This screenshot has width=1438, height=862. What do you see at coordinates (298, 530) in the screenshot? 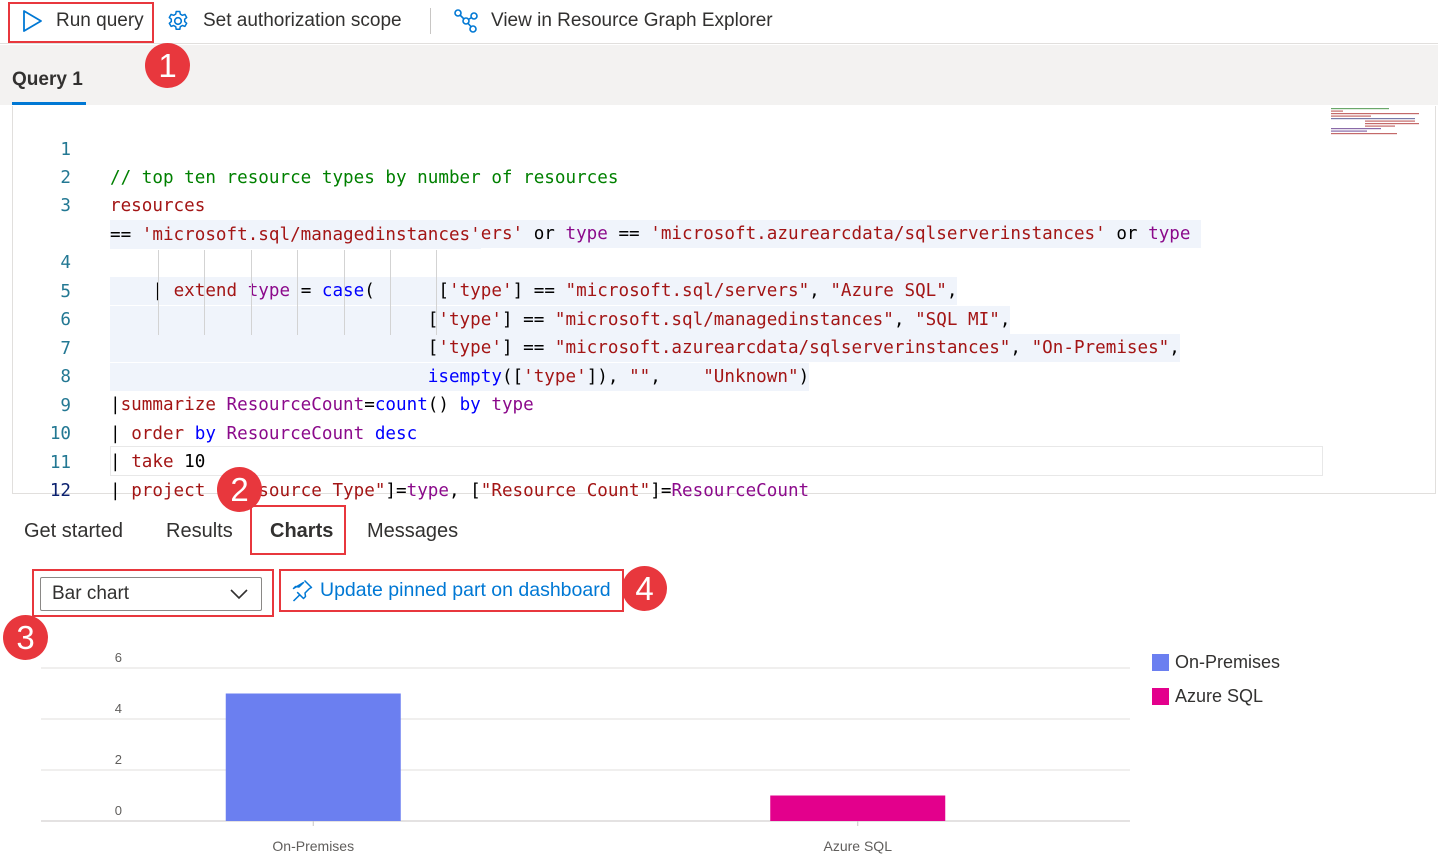
I see `callout-box-charts-tab` at bounding box center [298, 530].